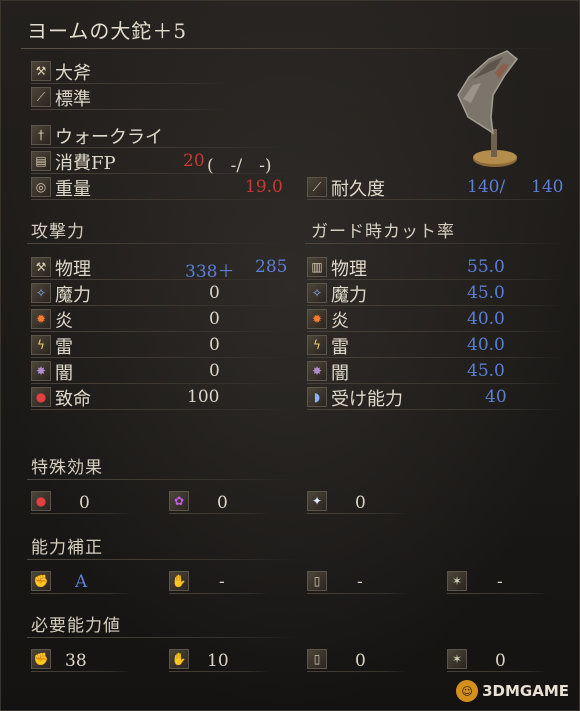 The height and width of the screenshot is (711, 580). What do you see at coordinates (41, 161) in the screenshot?
I see `fp-icon: ▤` at bounding box center [41, 161].